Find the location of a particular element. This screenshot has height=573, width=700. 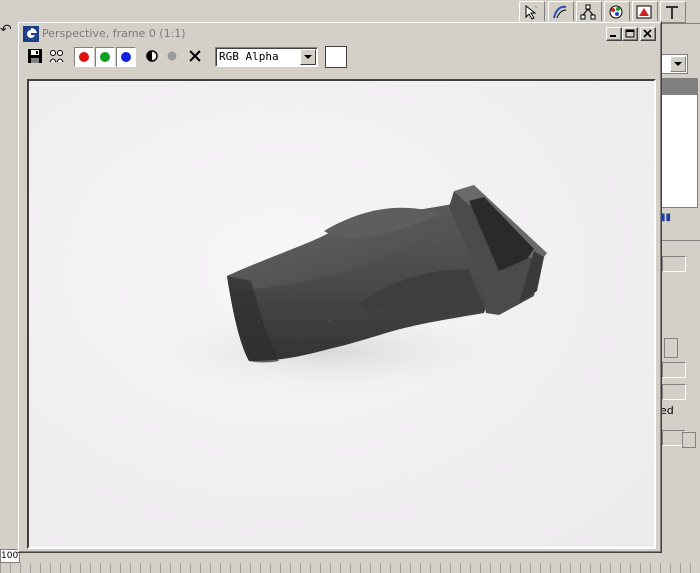

clone-icon is located at coordinates (56, 56).